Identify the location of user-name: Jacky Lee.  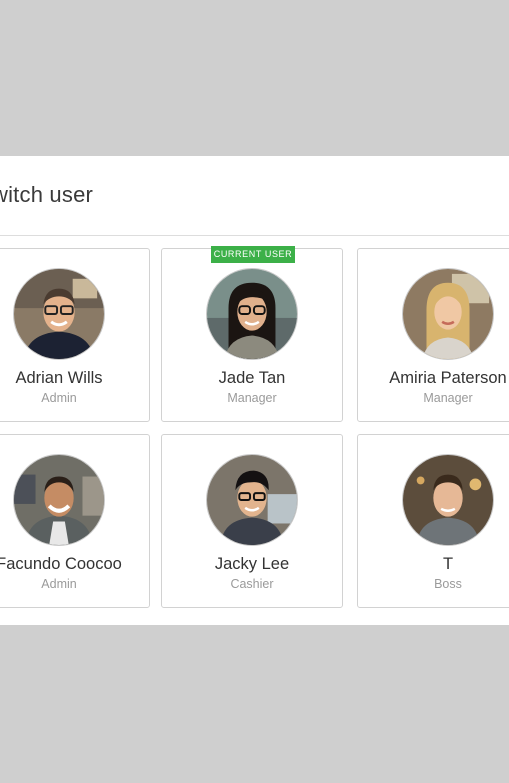
(252, 564).